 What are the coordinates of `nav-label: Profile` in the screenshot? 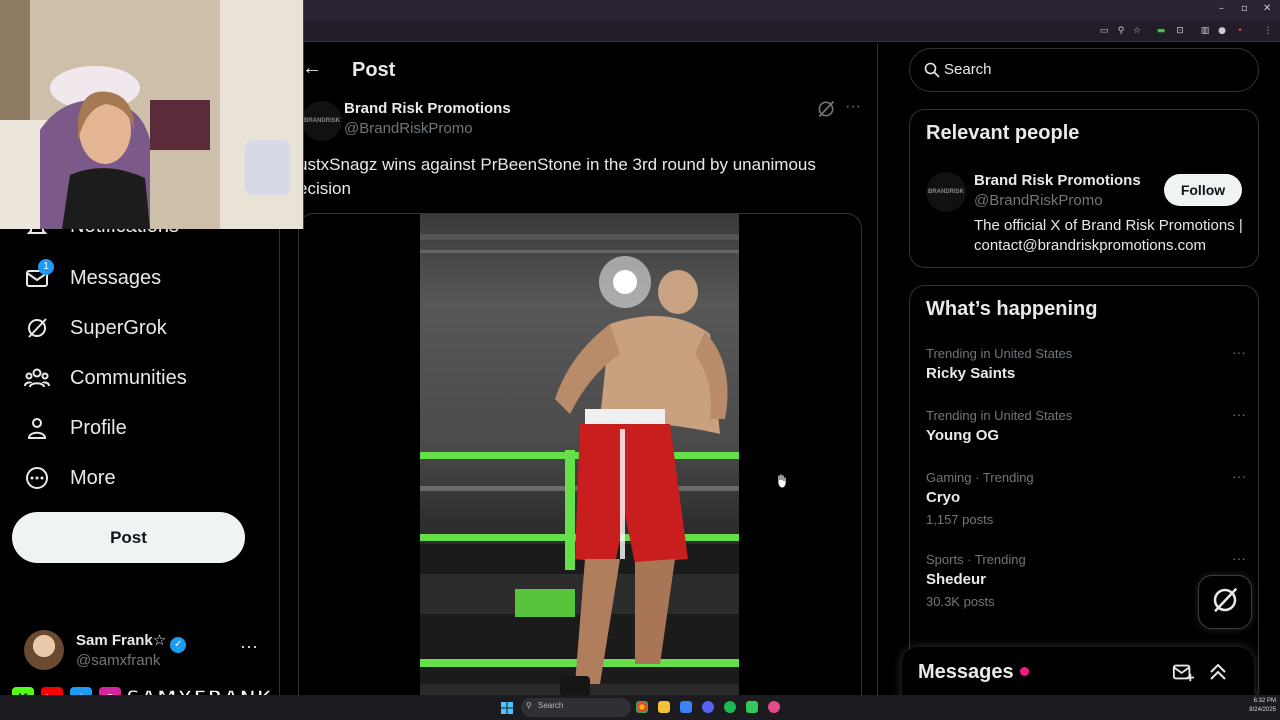 It's located at (98, 427).